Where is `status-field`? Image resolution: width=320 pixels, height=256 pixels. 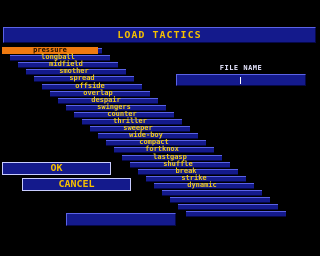 status-field is located at coordinates (121, 219).